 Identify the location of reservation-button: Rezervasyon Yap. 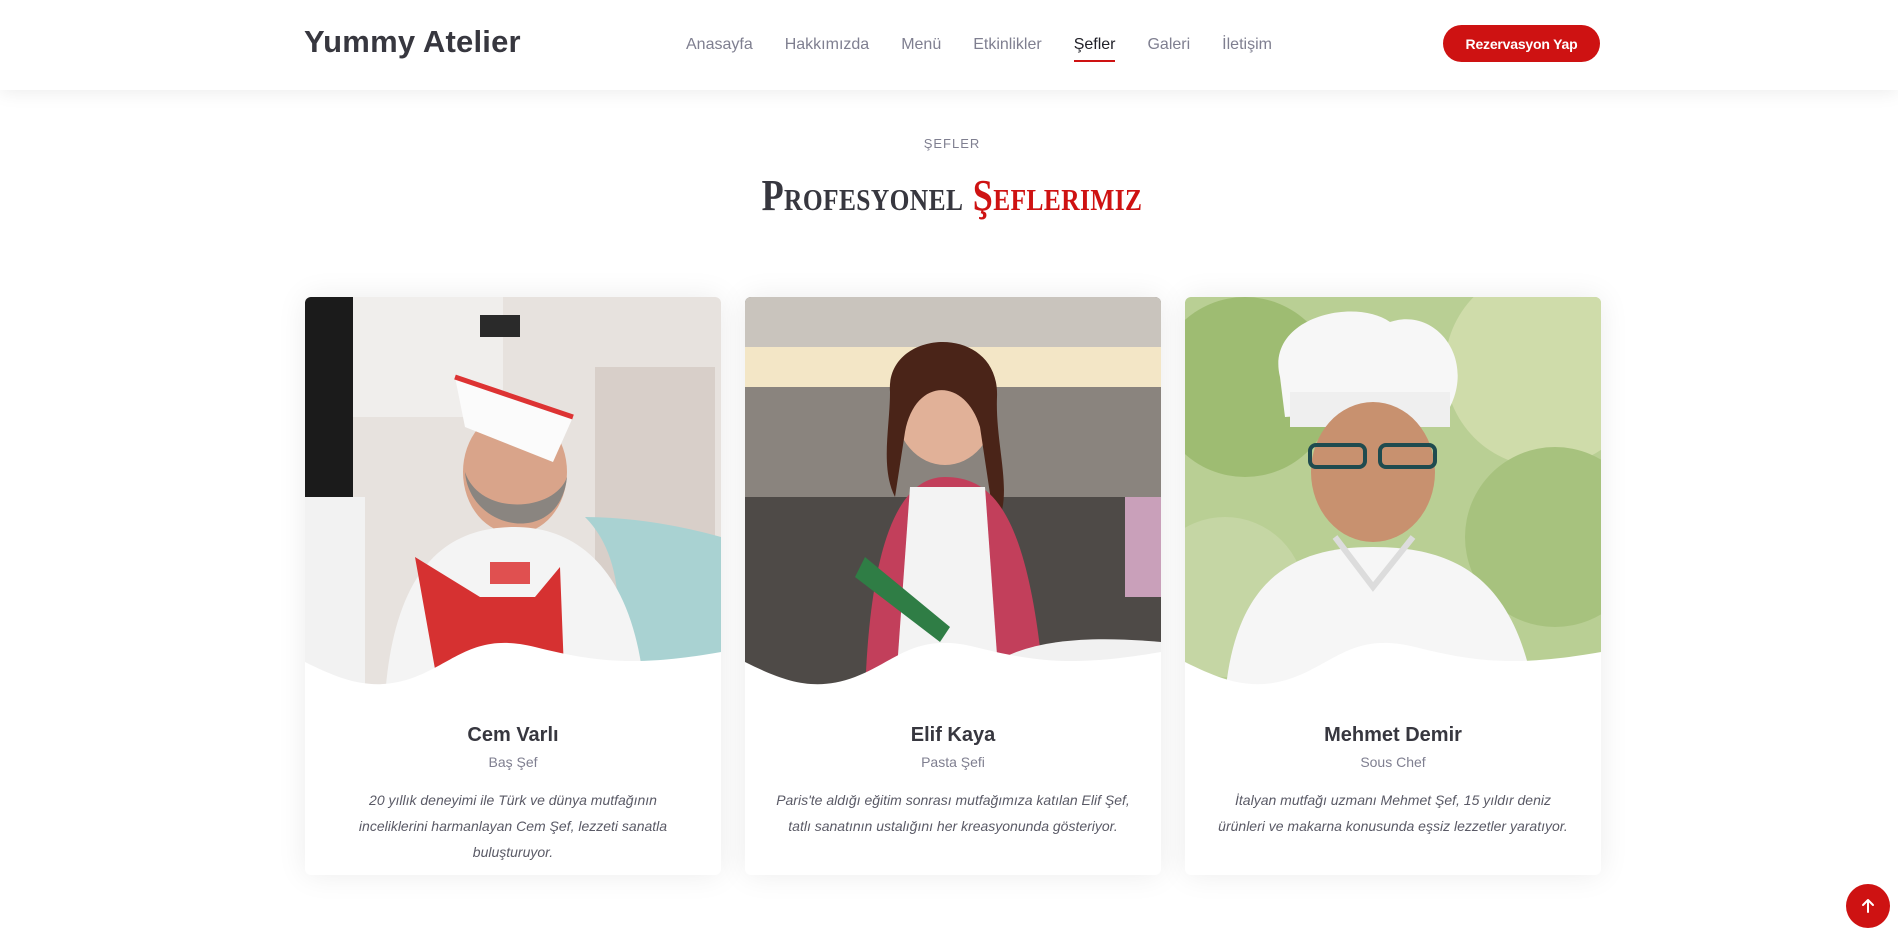
(1521, 43).